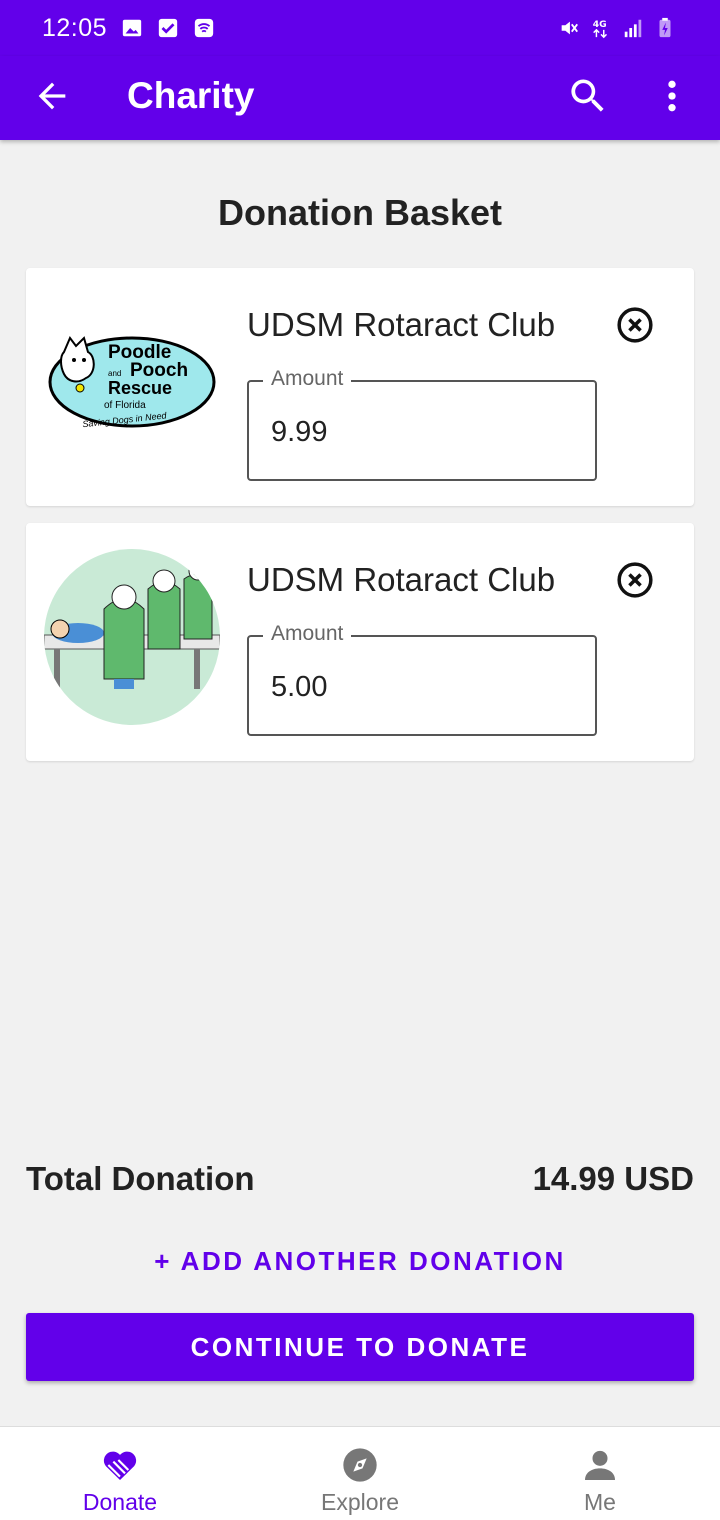  What do you see at coordinates (613, 1178) in the screenshot?
I see `total-donation-value: 14.99 USD` at bounding box center [613, 1178].